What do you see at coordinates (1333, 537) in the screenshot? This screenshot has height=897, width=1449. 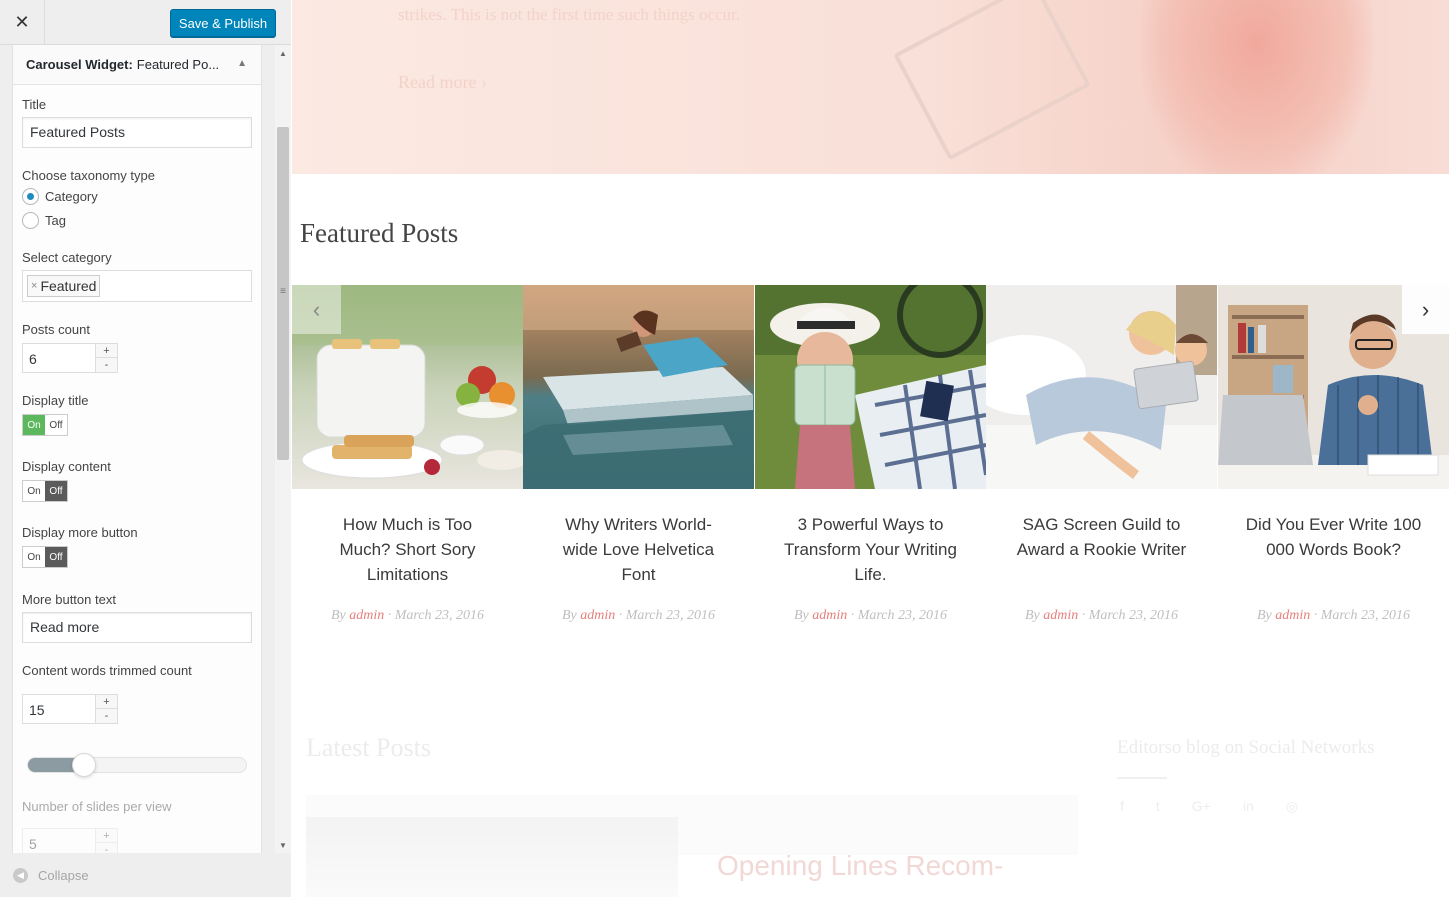 I see `post-title: Did You Ever Write 100 000 Words Book?` at bounding box center [1333, 537].